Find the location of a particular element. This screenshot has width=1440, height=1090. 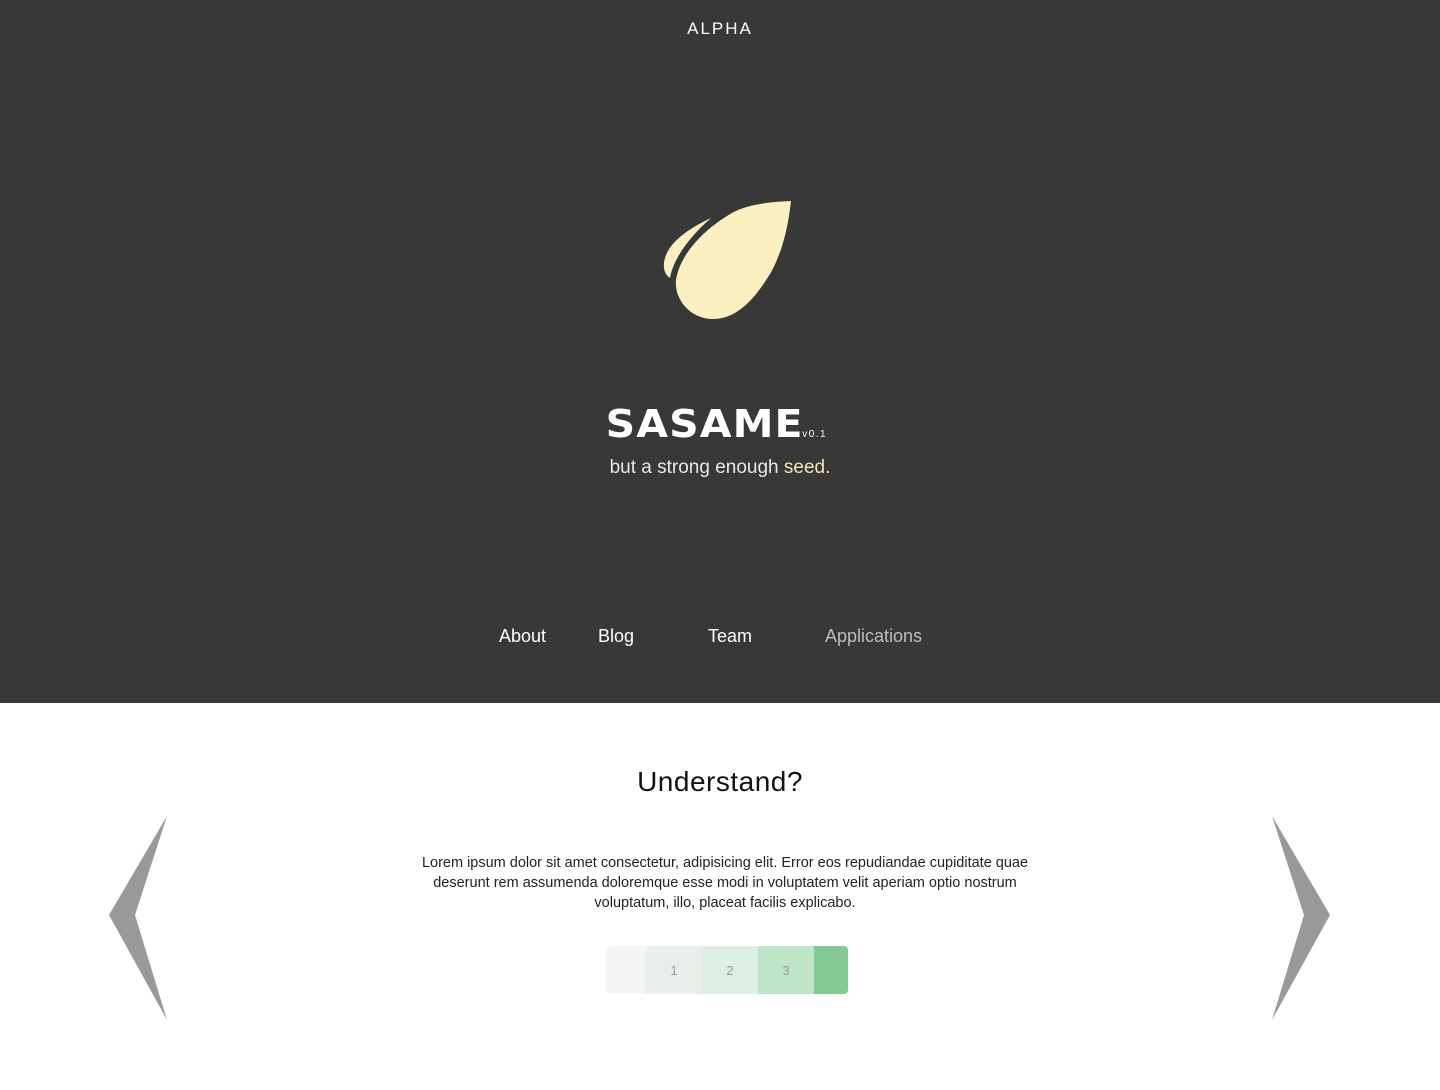

tagline: but a strong enough seed. is located at coordinates (720, 468).